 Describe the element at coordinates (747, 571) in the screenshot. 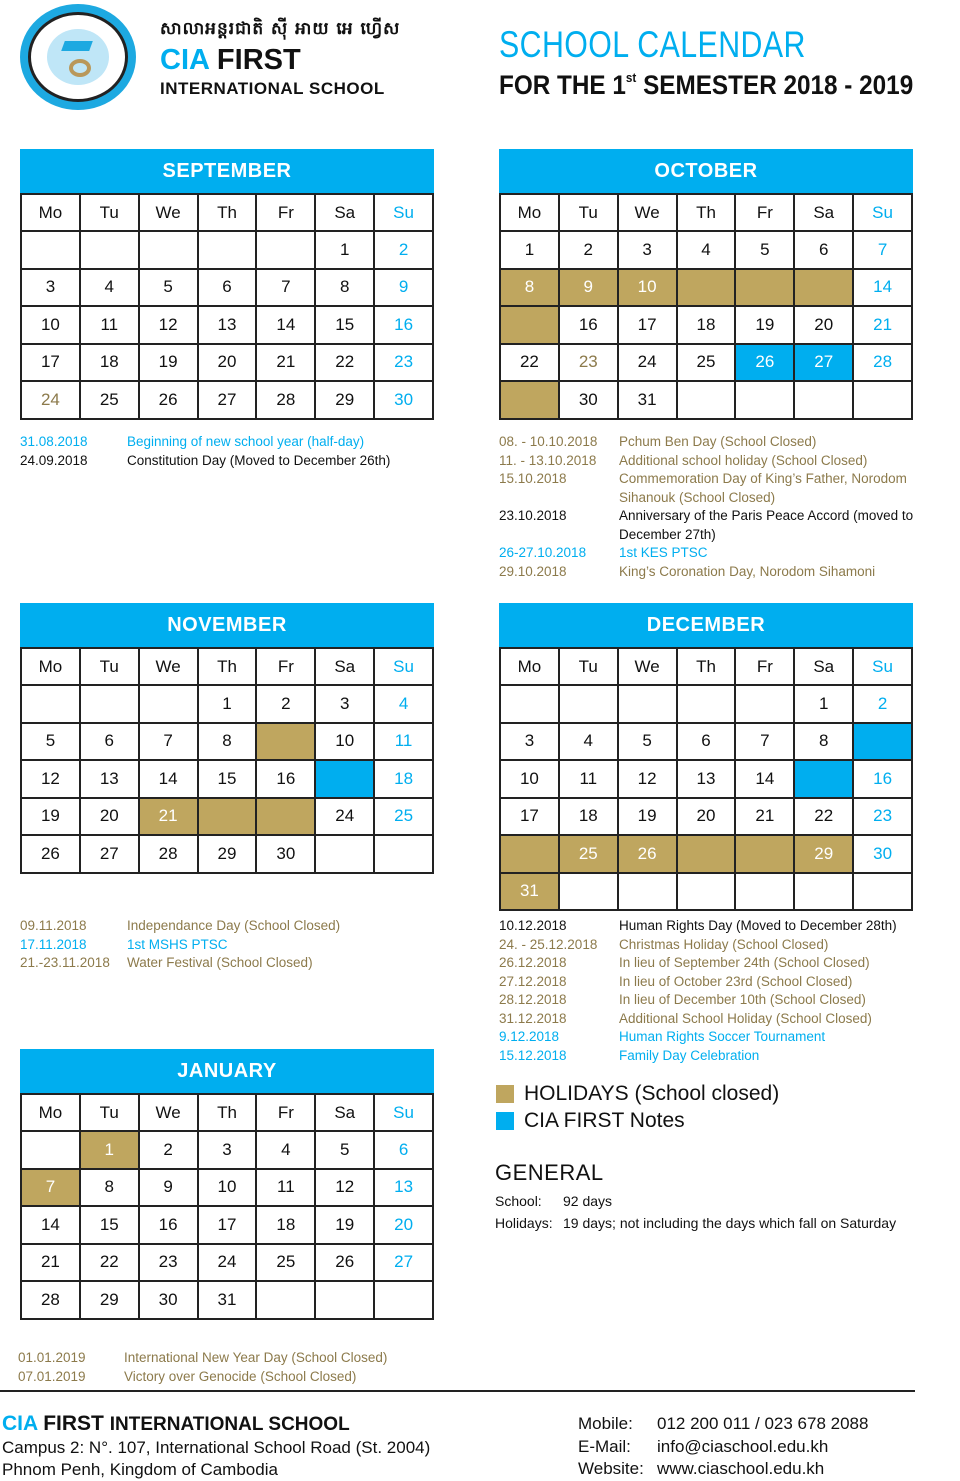

I see `event-description: King’s Coronation Day, Norodom Sihamoni` at that location.